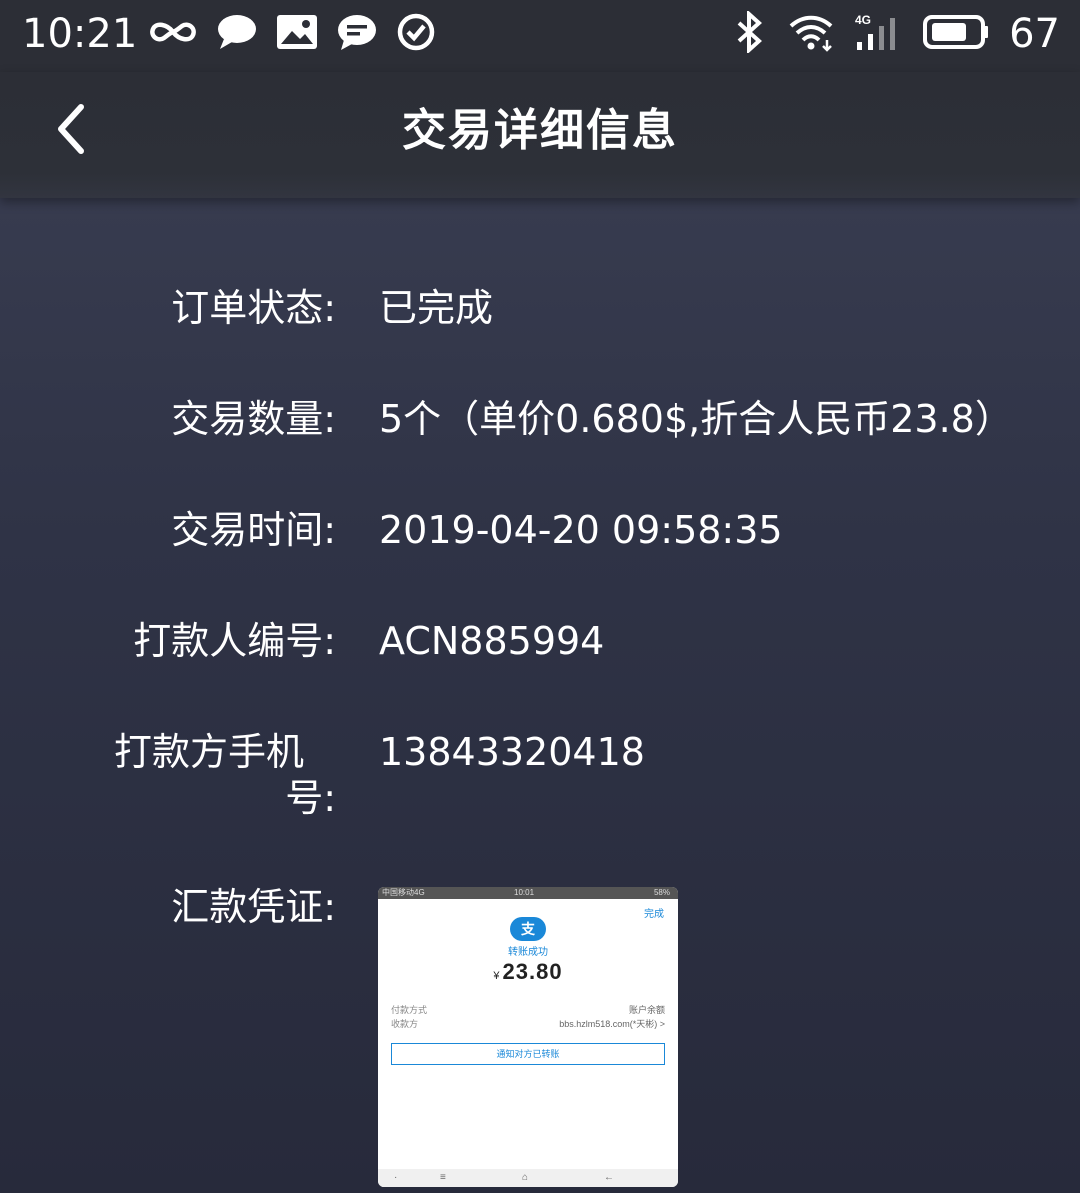 The width and height of the screenshot is (1080, 1193). I want to click on receipt-pay-method-value: 账户余额, so click(646, 1010).